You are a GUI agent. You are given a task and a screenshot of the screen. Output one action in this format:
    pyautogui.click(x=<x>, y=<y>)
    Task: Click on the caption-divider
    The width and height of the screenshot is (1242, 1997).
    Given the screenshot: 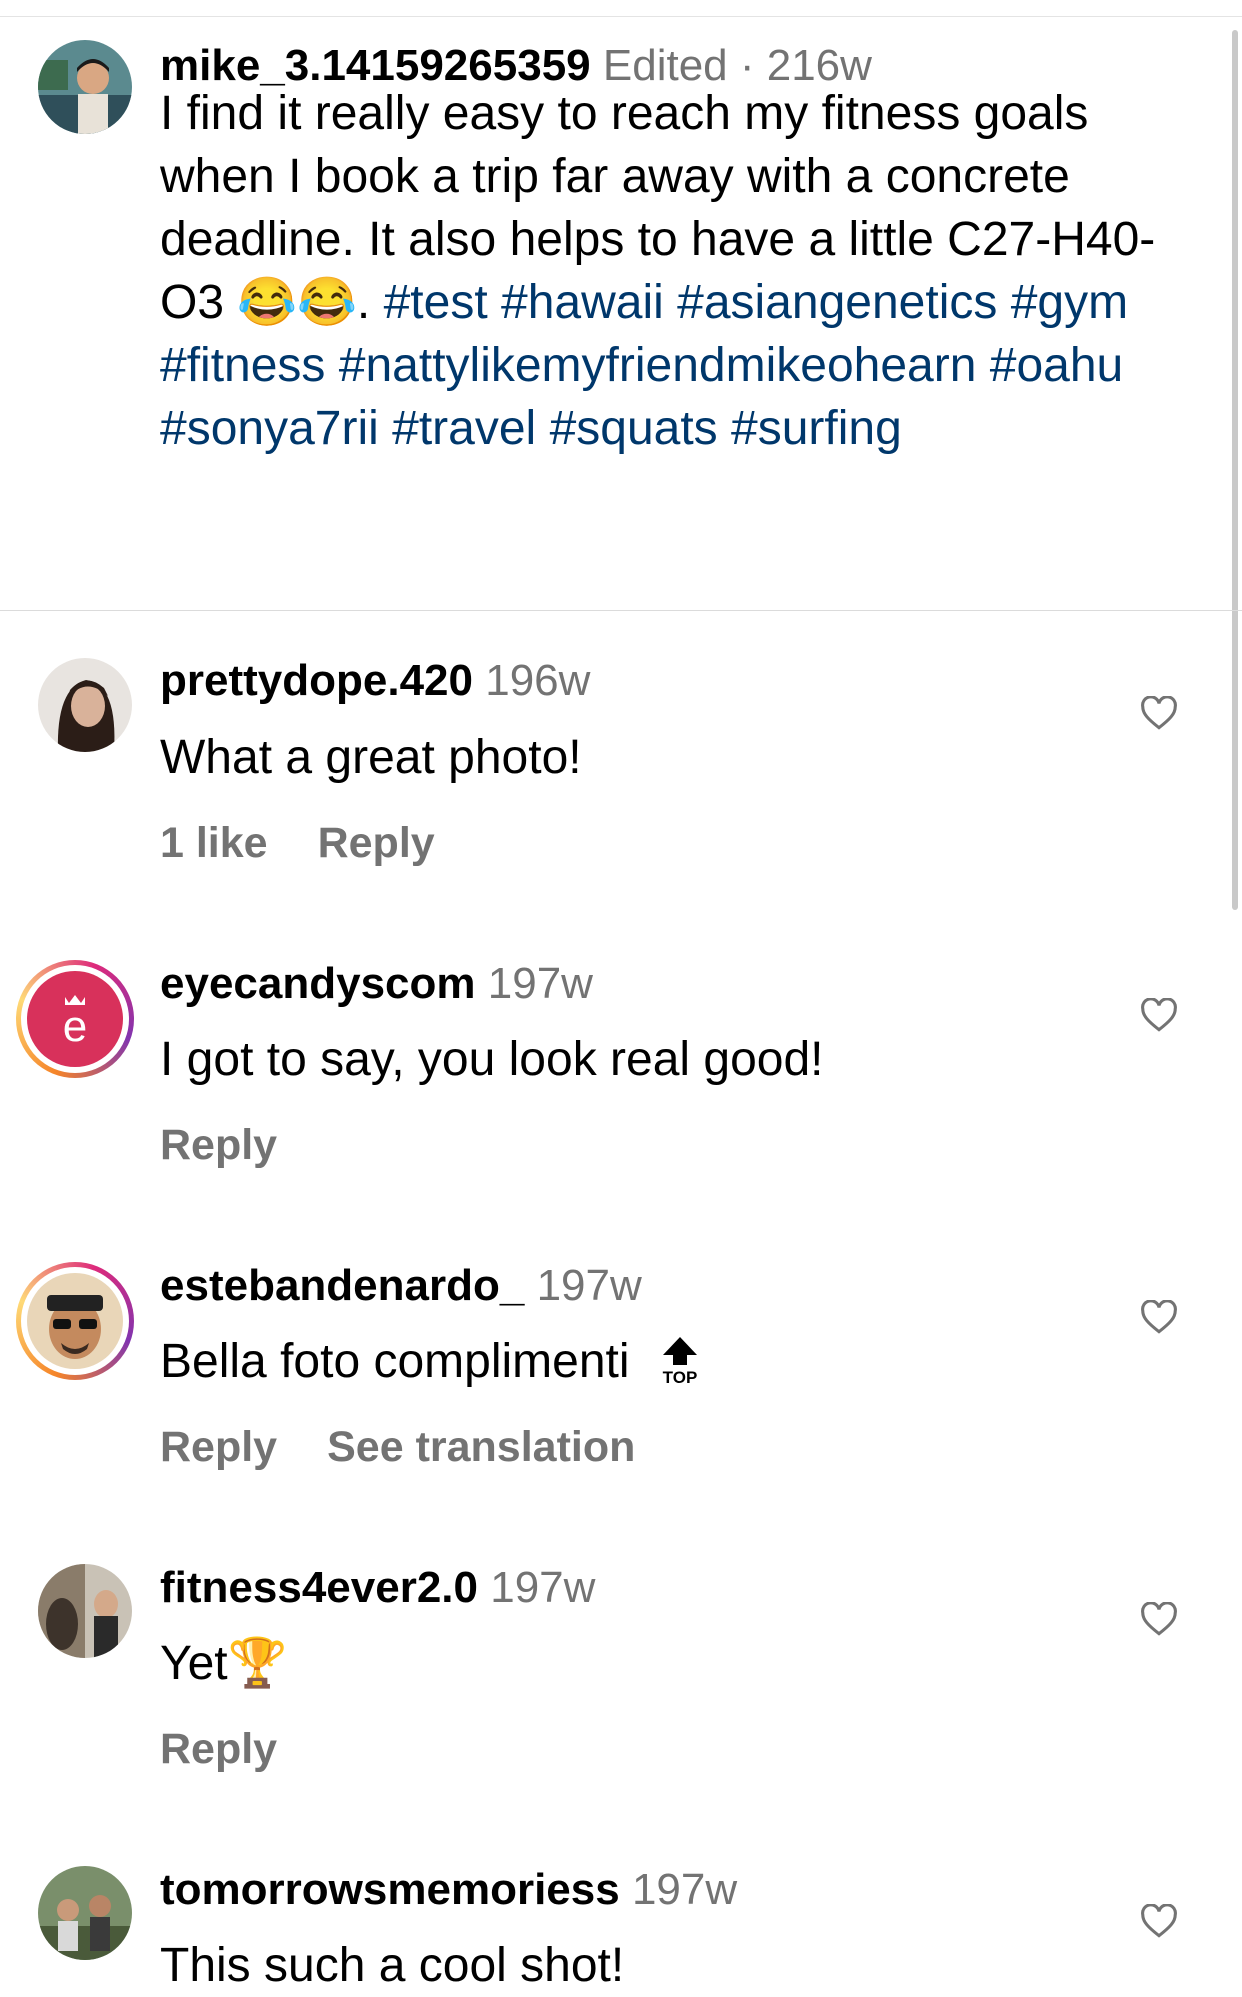 What is the action you would take?
    pyautogui.click(x=621, y=610)
    